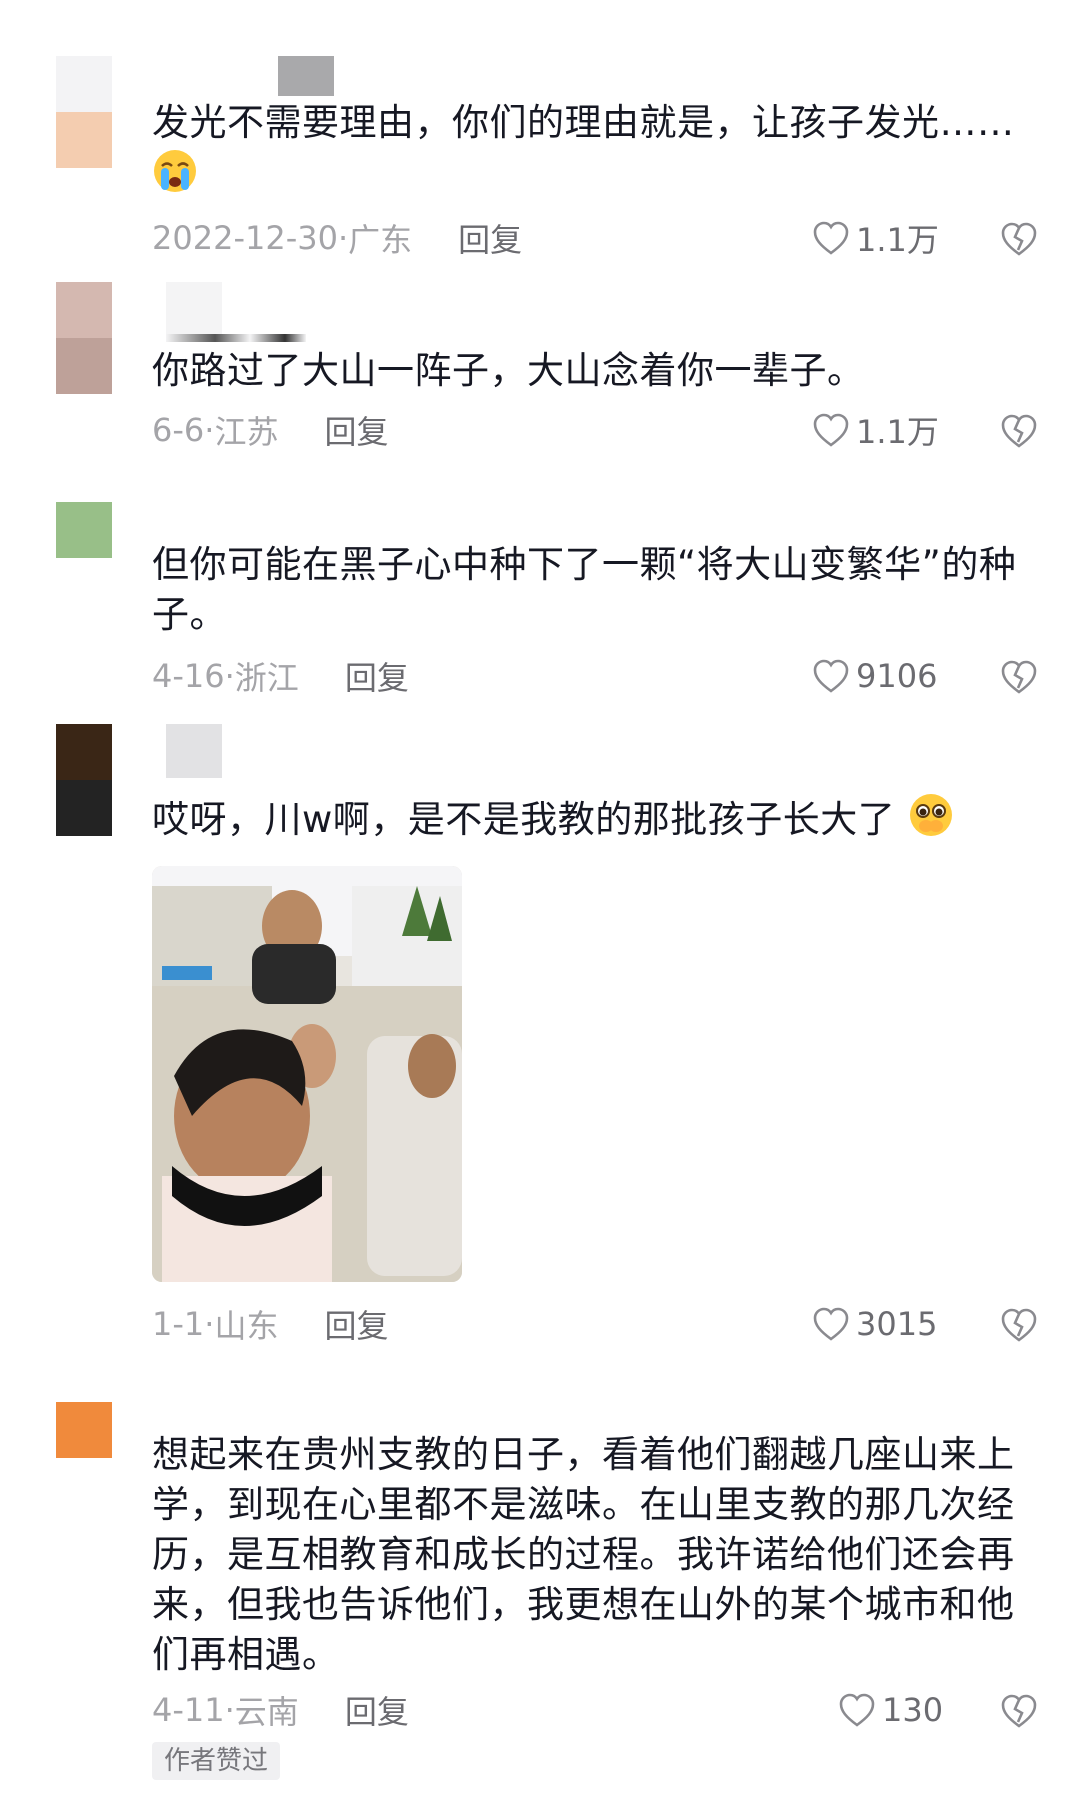 The width and height of the screenshot is (1080, 1795). I want to click on comment-date: 4-11, so click(188, 1710).